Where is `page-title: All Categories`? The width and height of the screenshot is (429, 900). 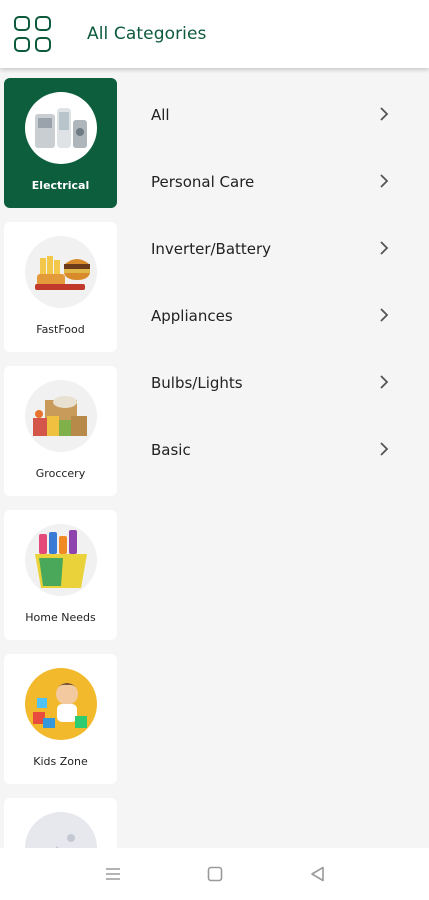
page-title: All Categories is located at coordinates (147, 34).